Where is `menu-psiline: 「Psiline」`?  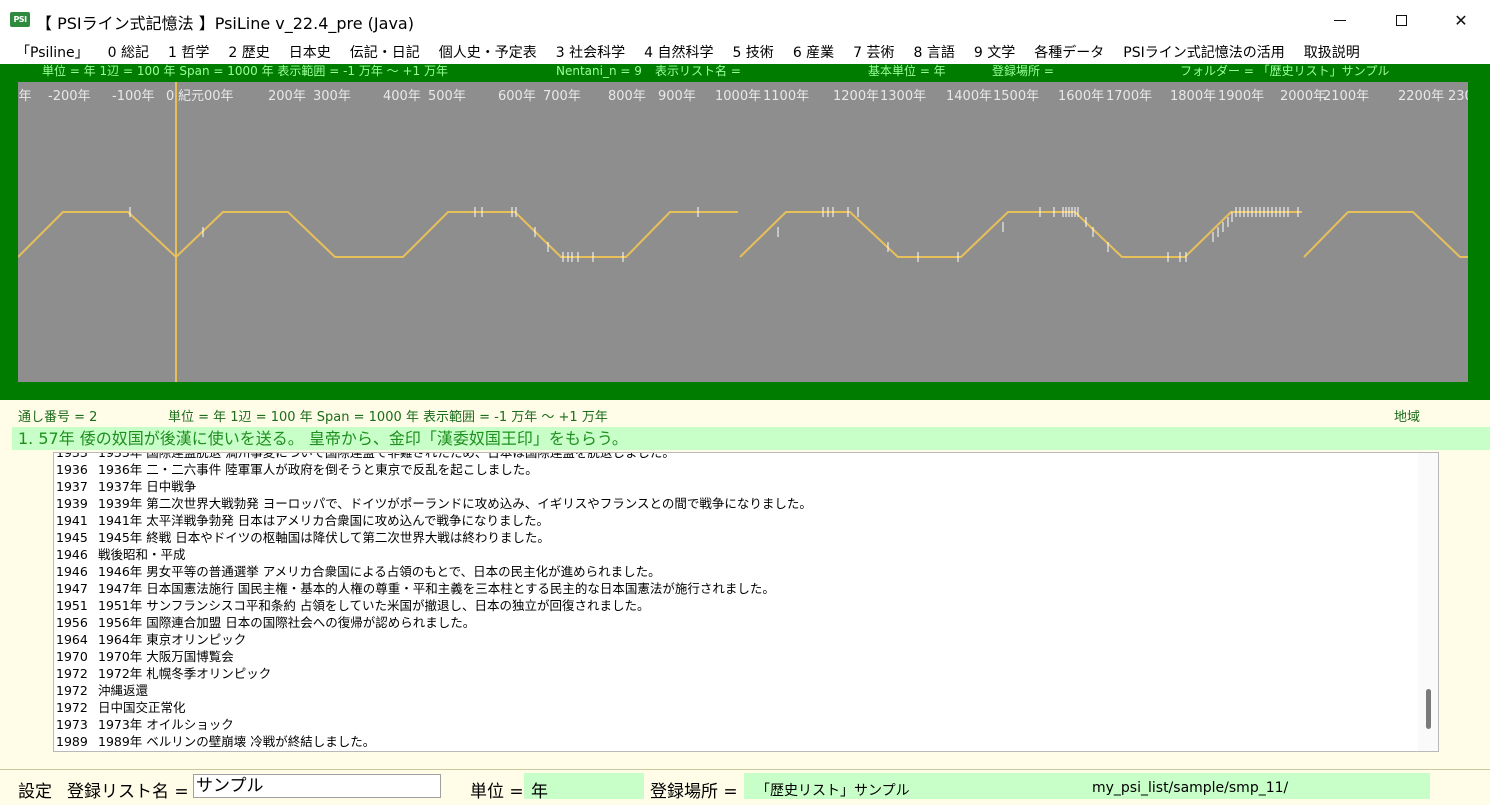 menu-psiline: 「Psiline」 is located at coordinates (52, 52).